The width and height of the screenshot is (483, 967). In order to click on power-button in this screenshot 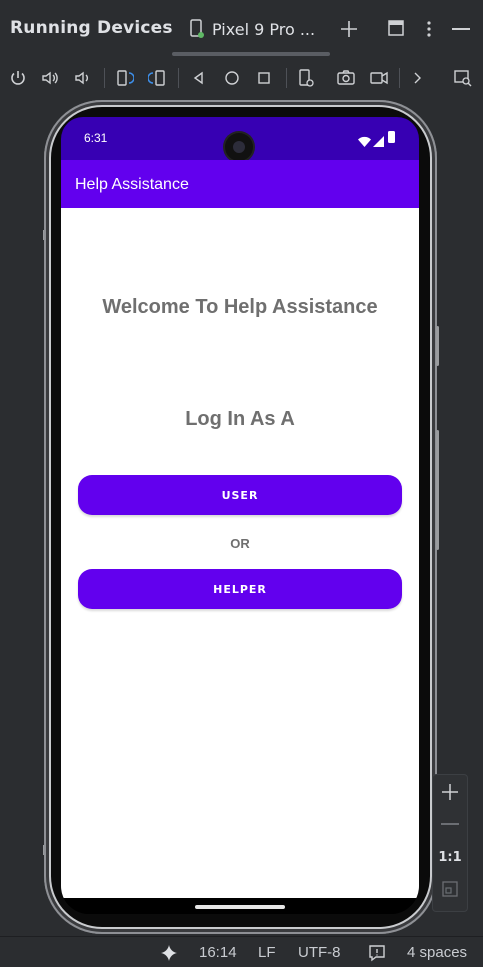, I will do `click(437, 346)`.